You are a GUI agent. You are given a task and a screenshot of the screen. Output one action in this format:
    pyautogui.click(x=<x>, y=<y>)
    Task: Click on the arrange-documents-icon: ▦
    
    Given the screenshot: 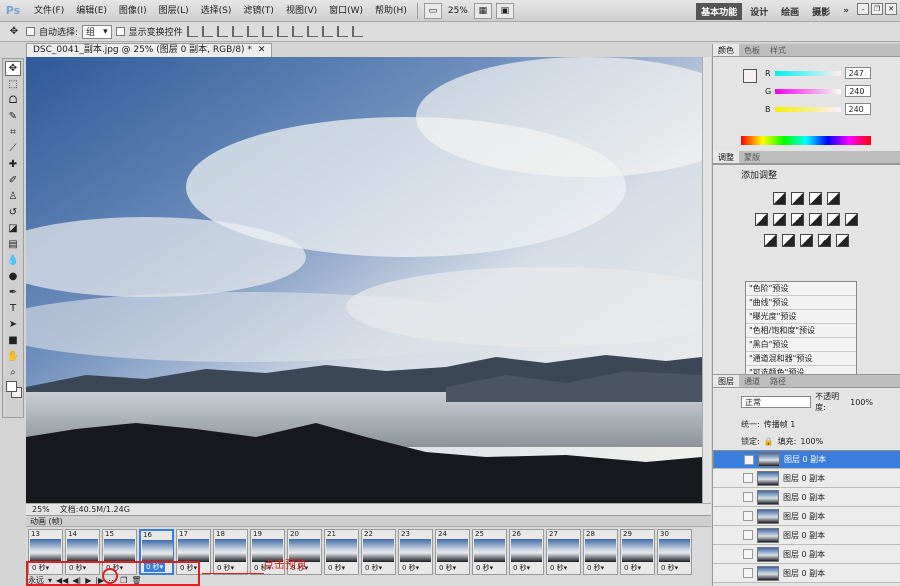 What is the action you would take?
    pyautogui.click(x=482, y=10)
    